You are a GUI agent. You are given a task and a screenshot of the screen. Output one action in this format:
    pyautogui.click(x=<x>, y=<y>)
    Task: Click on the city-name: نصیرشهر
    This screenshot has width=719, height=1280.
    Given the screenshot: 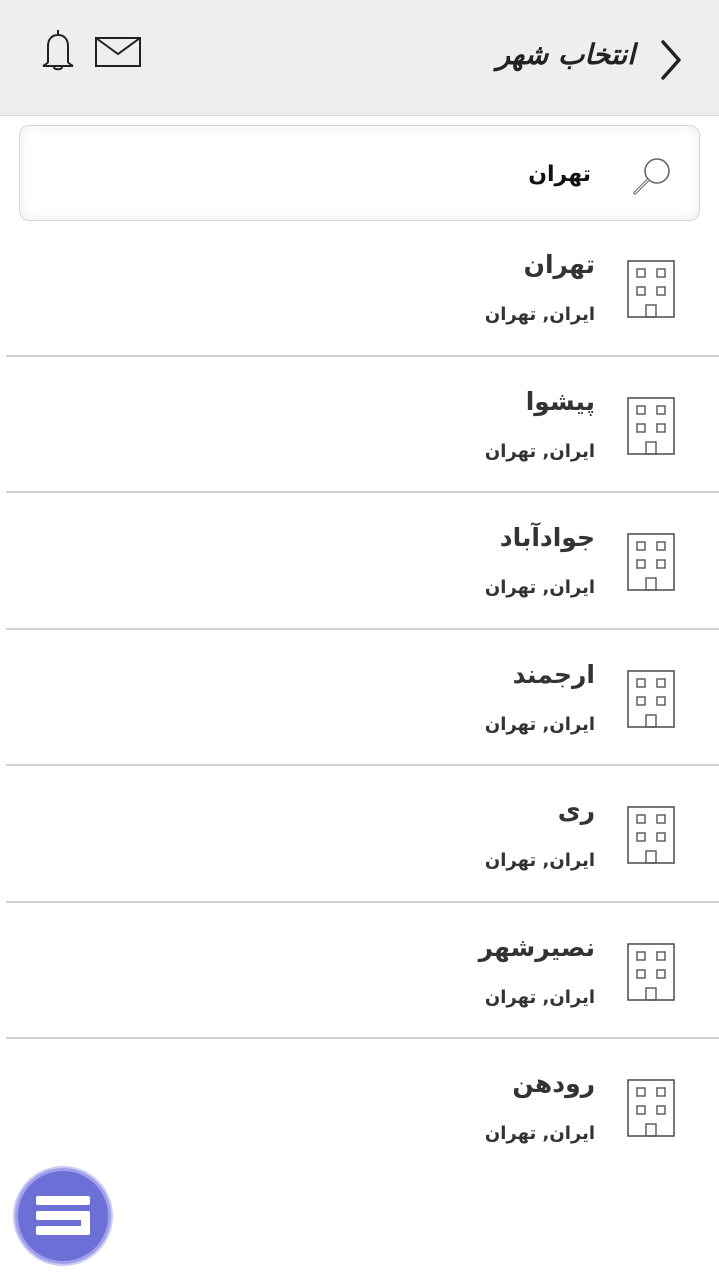 What is the action you would take?
    pyautogui.click(x=536, y=947)
    